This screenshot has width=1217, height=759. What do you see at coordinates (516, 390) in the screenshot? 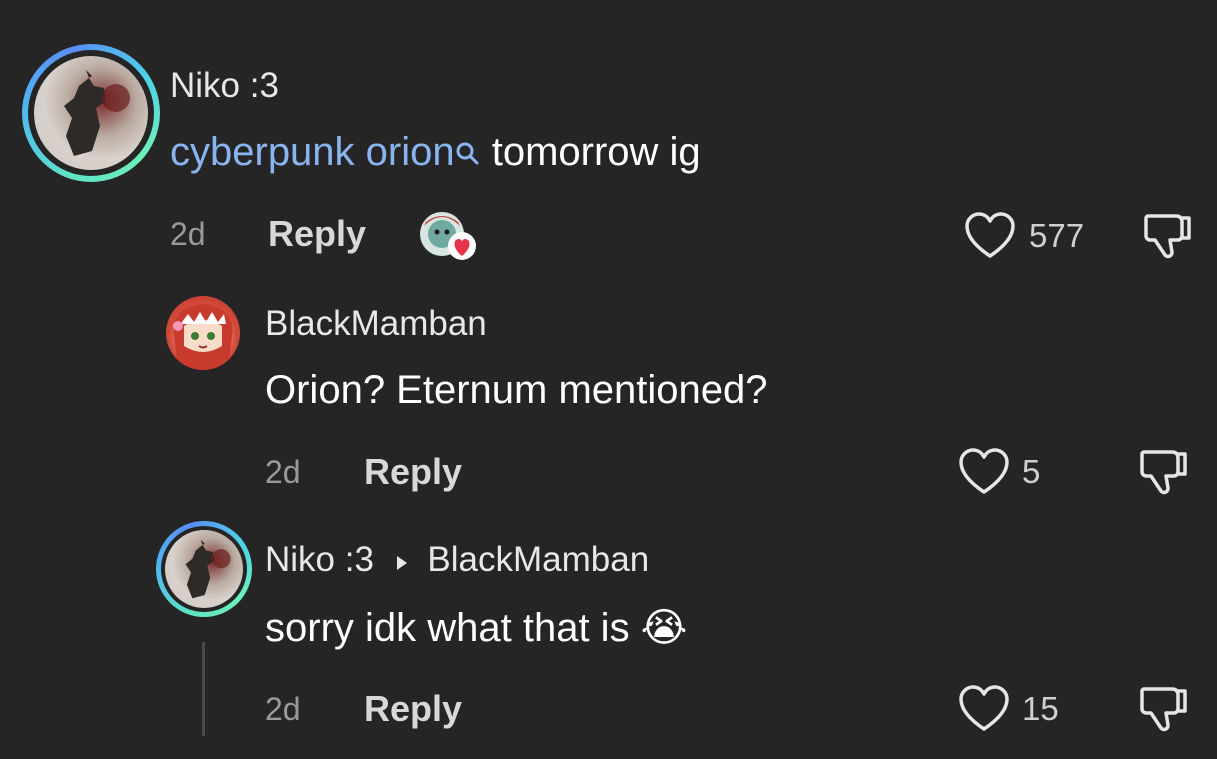
I see `comment-2-text: Orion? Eternum mentioned?` at bounding box center [516, 390].